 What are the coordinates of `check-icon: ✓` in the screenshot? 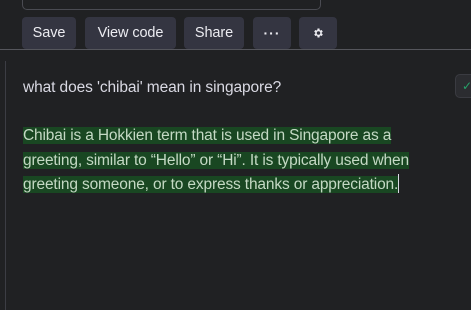 It's located at (466, 86).